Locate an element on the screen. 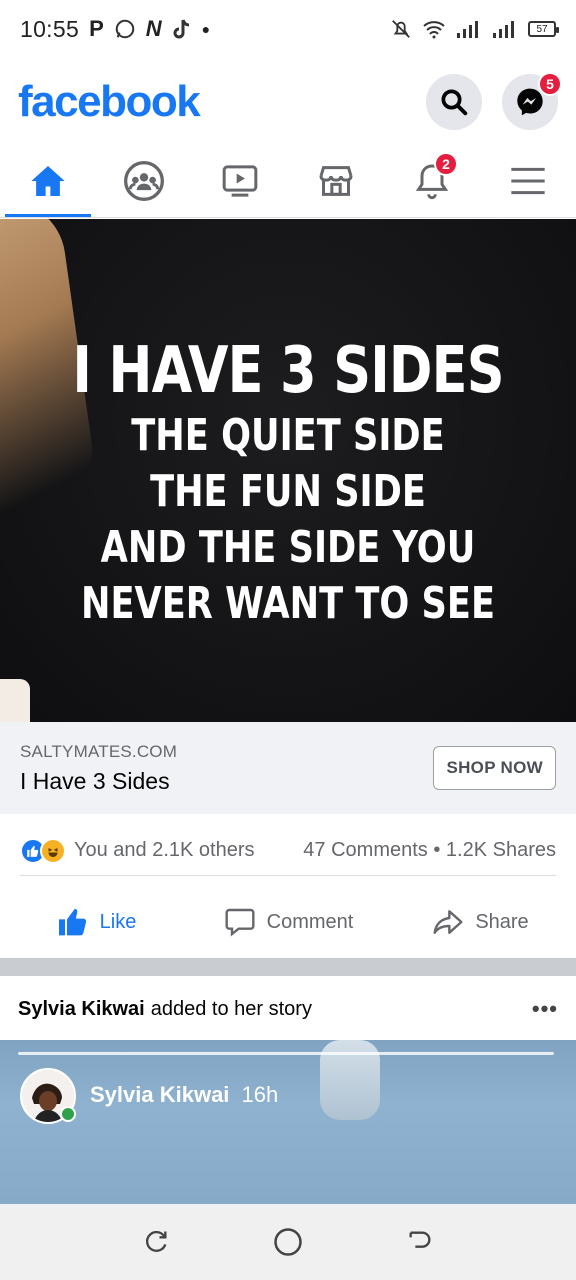 The height and width of the screenshot is (1280, 576). comment-label: Comment is located at coordinates (310, 921).